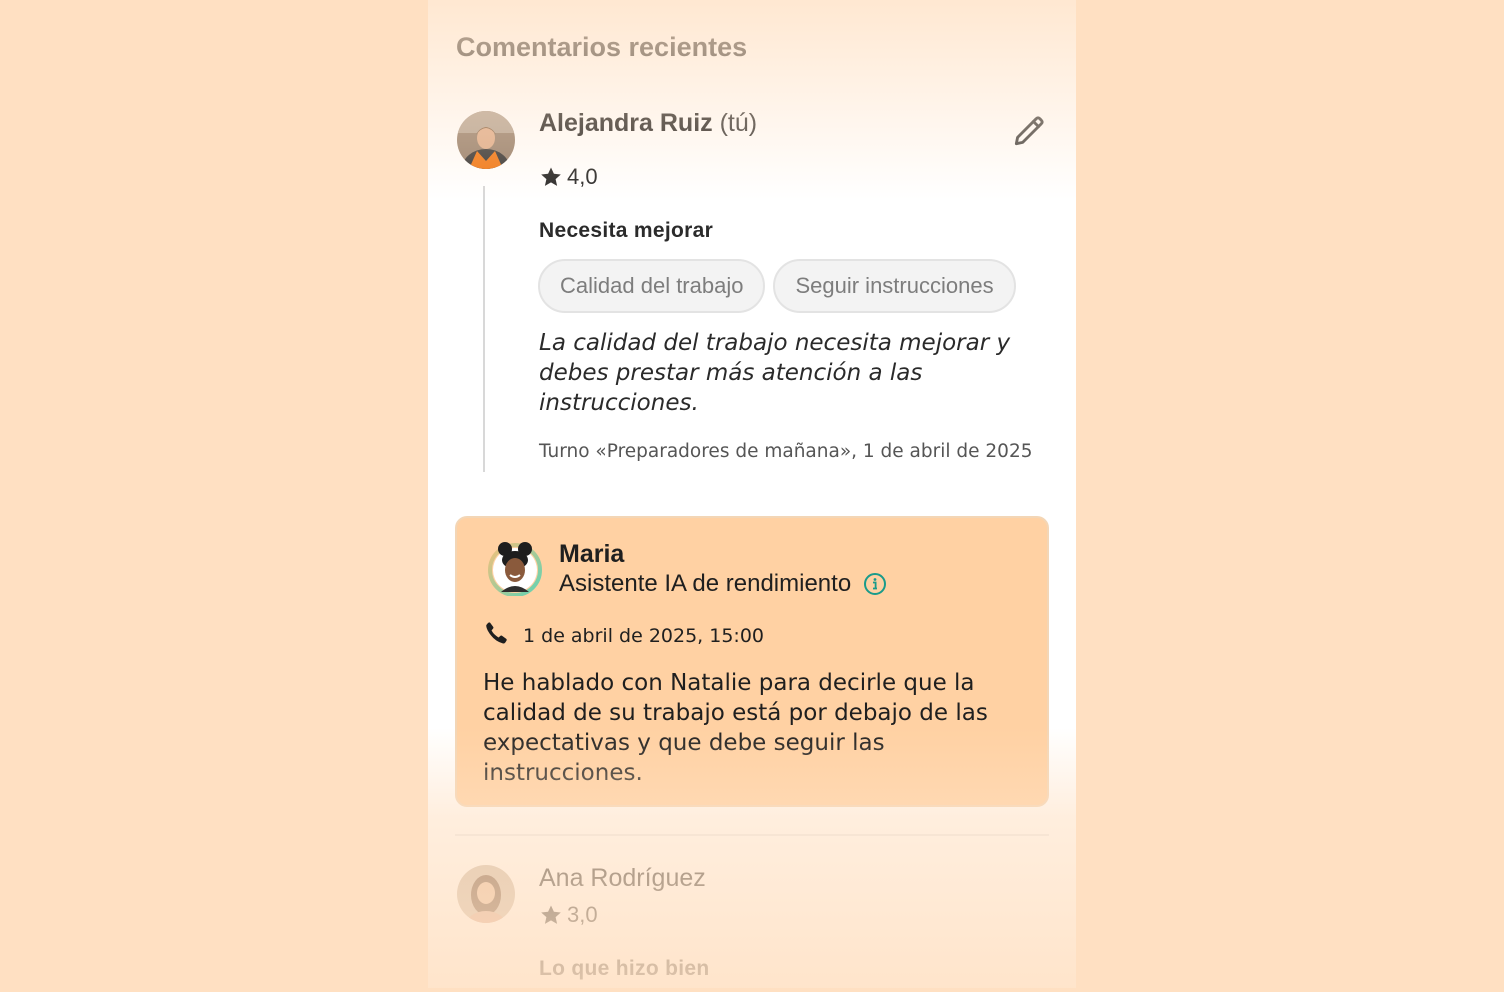 The height and width of the screenshot is (992, 1504). What do you see at coordinates (582, 176) in the screenshot?
I see `rating-value: 4,0` at bounding box center [582, 176].